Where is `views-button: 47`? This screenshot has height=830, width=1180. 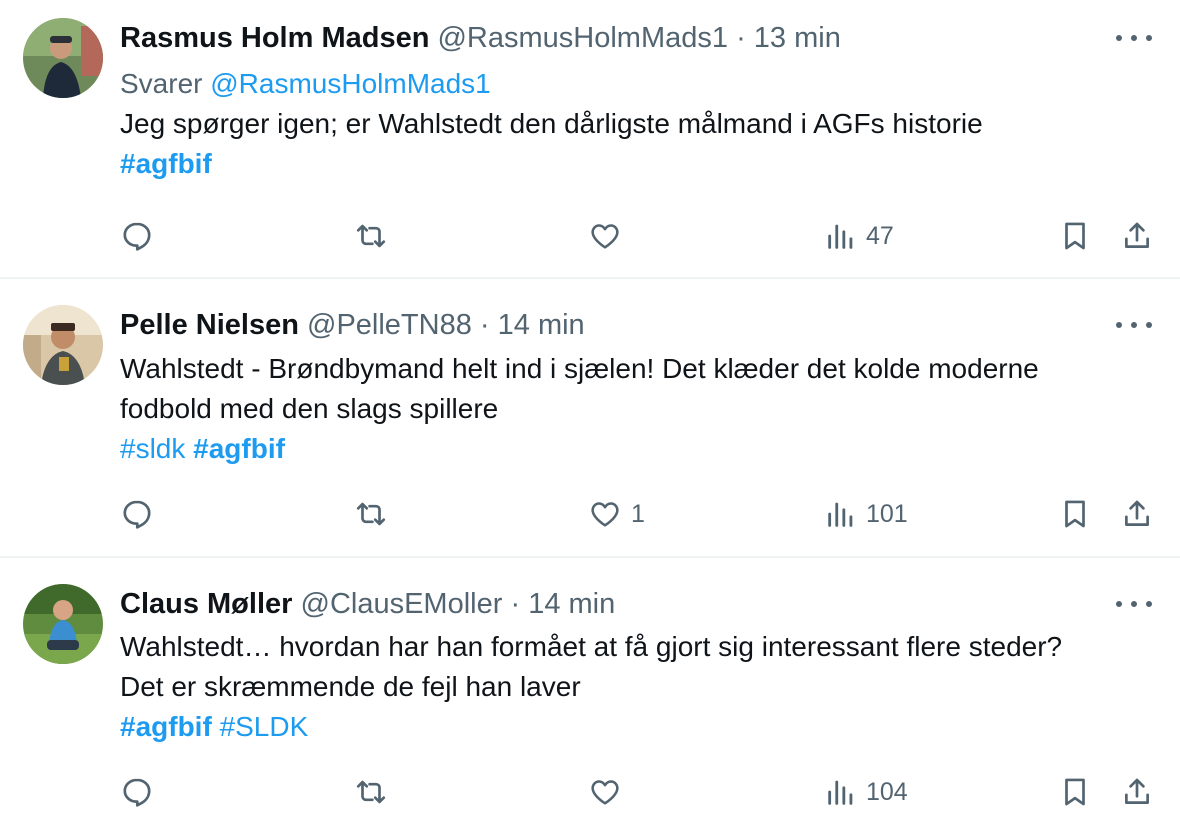
views-button: 47 is located at coordinates (859, 236).